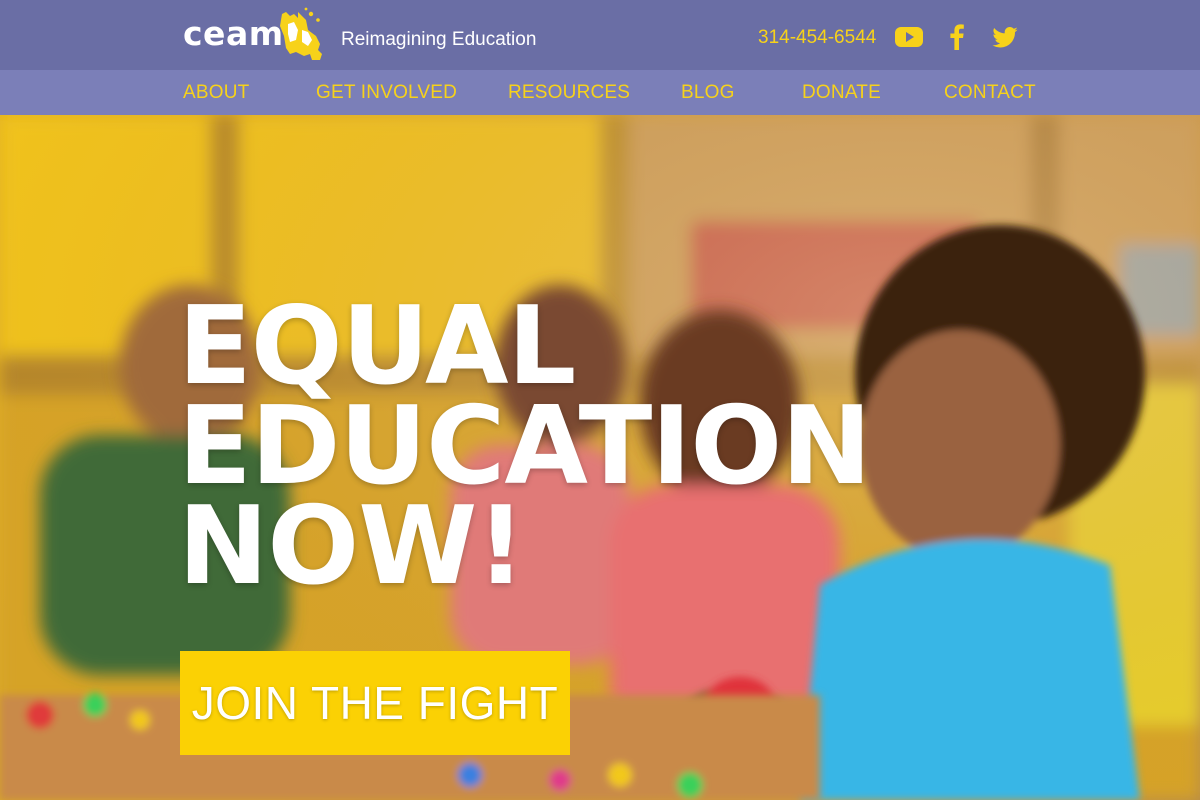  What do you see at coordinates (990, 93) in the screenshot?
I see `nav-item-contact: CONTACT` at bounding box center [990, 93].